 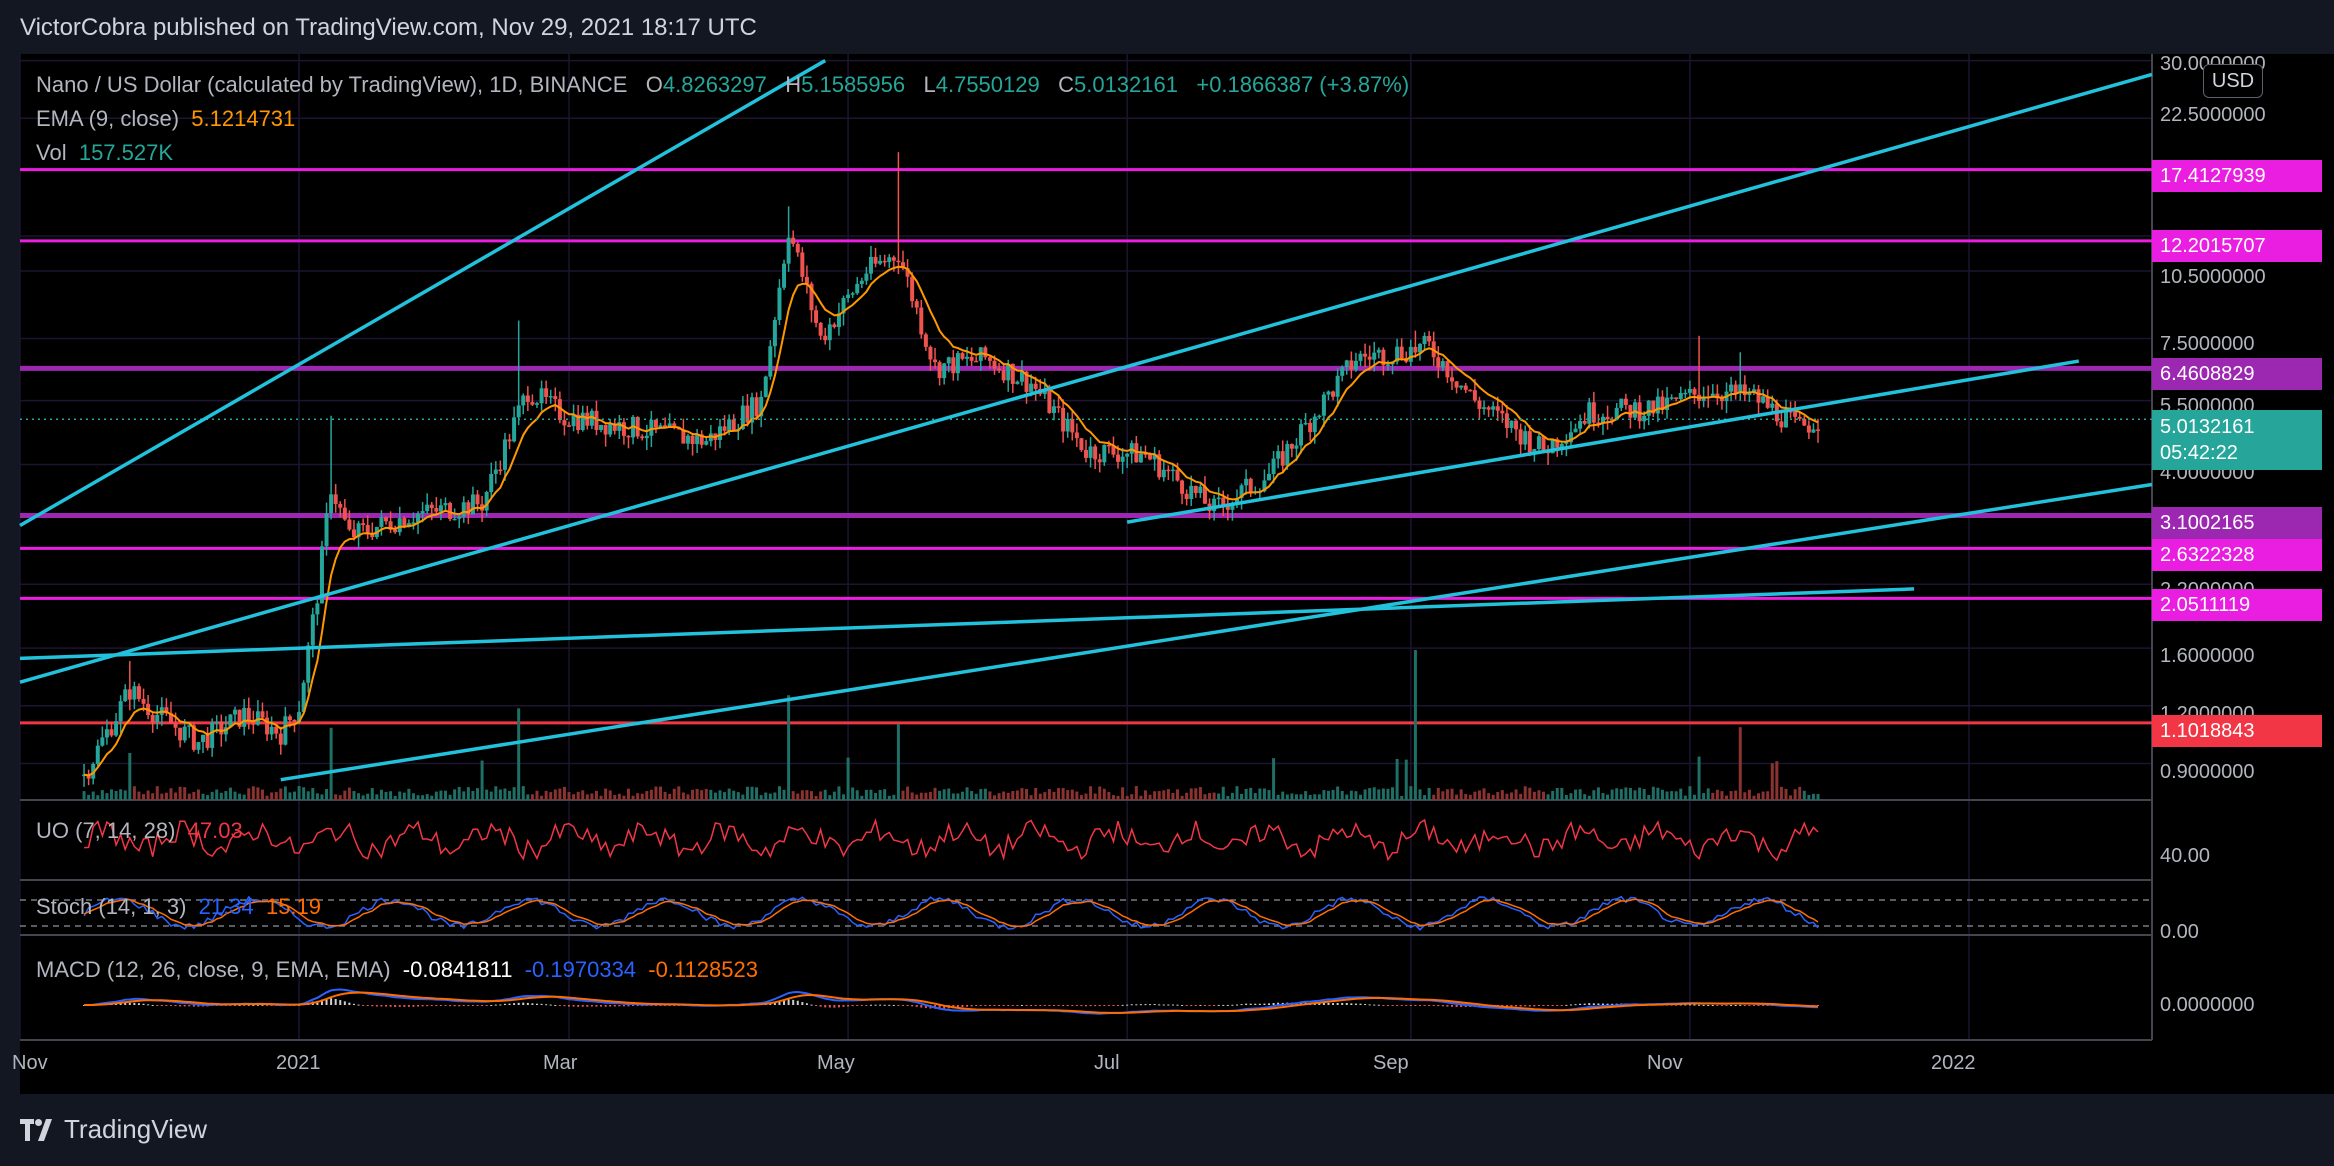 What do you see at coordinates (2233, 81) in the screenshot?
I see `currency-button: USD` at bounding box center [2233, 81].